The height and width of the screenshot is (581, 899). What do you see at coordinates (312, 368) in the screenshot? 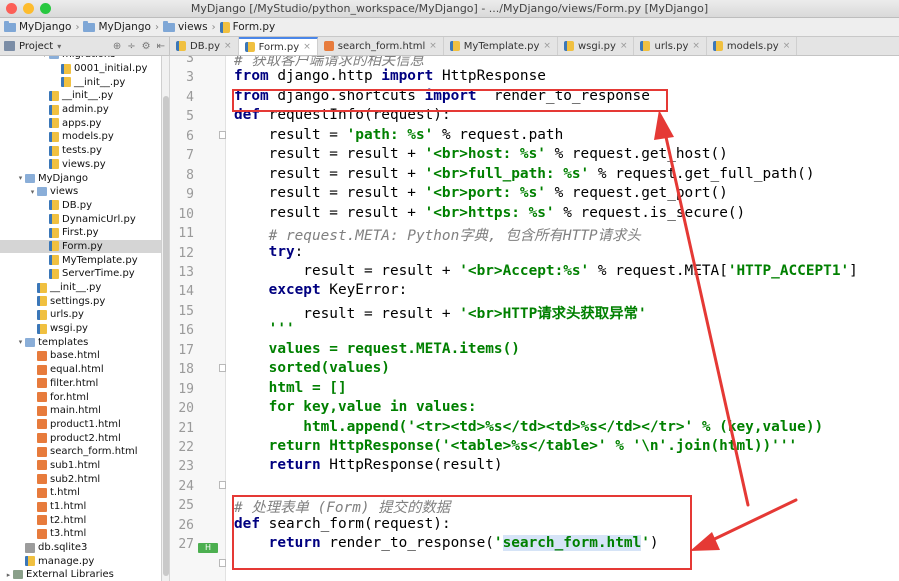
I see `code-line: sorted(values)` at bounding box center [312, 368].